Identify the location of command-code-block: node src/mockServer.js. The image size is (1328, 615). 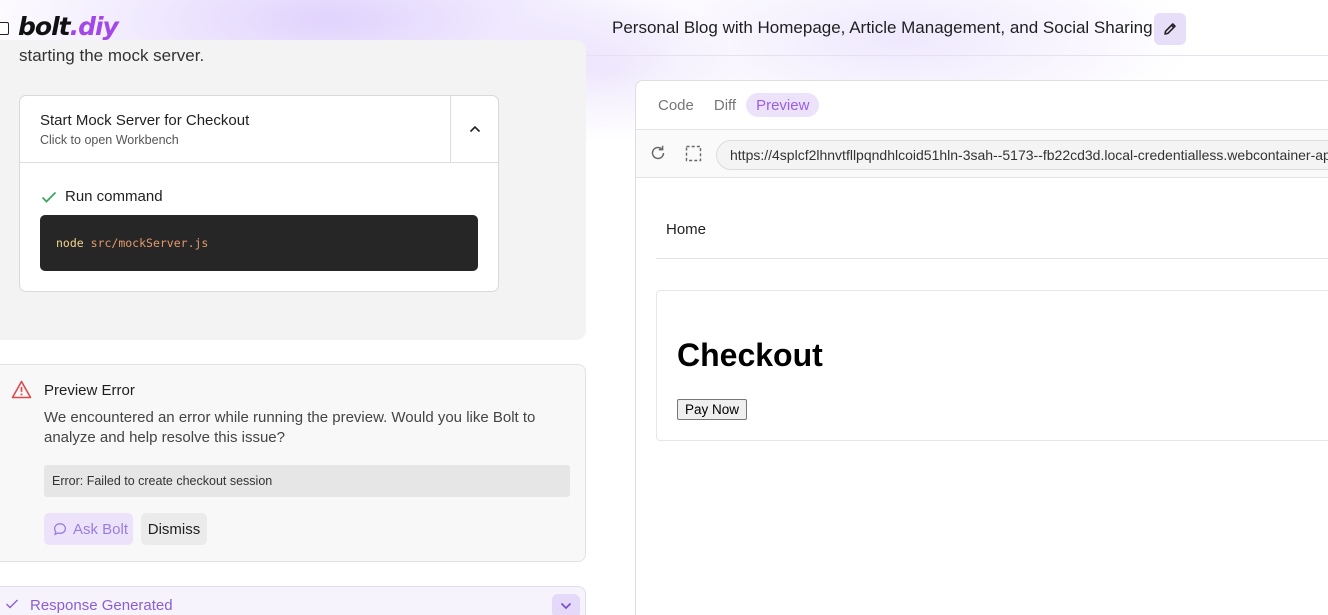
(259, 243).